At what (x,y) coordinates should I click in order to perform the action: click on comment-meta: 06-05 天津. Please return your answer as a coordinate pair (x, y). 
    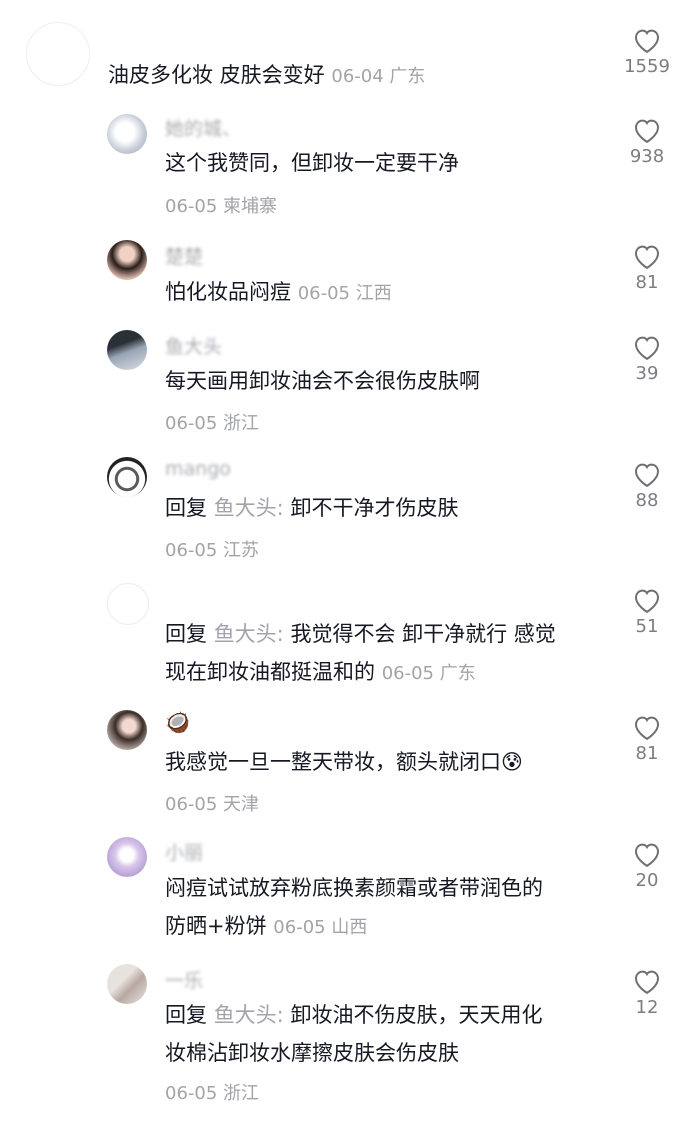
    Looking at the image, I should click on (212, 803).